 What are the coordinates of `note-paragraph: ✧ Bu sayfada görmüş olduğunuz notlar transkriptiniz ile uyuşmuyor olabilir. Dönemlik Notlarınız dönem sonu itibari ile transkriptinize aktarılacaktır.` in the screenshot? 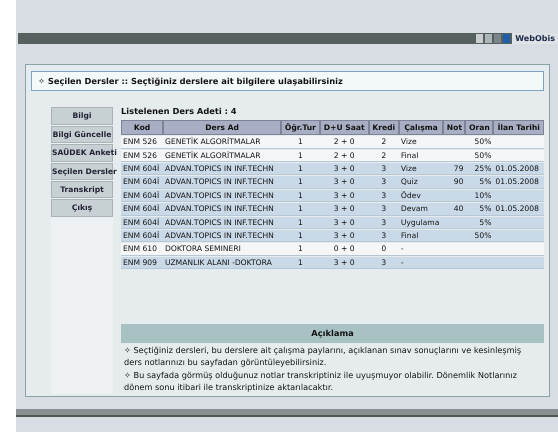 It's located at (321, 382).